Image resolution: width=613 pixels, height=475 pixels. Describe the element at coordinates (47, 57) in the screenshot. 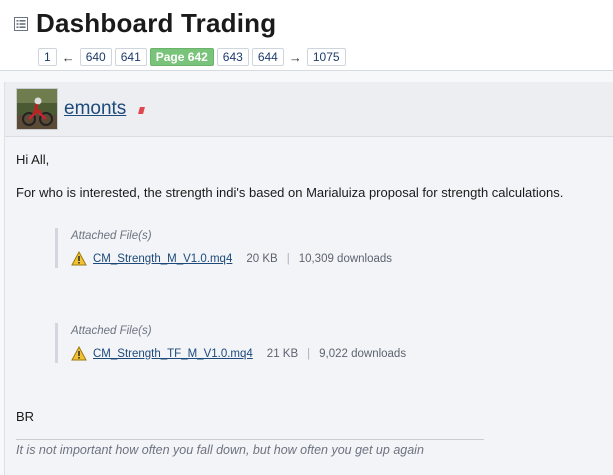

I see `page-first-link: 1` at that location.